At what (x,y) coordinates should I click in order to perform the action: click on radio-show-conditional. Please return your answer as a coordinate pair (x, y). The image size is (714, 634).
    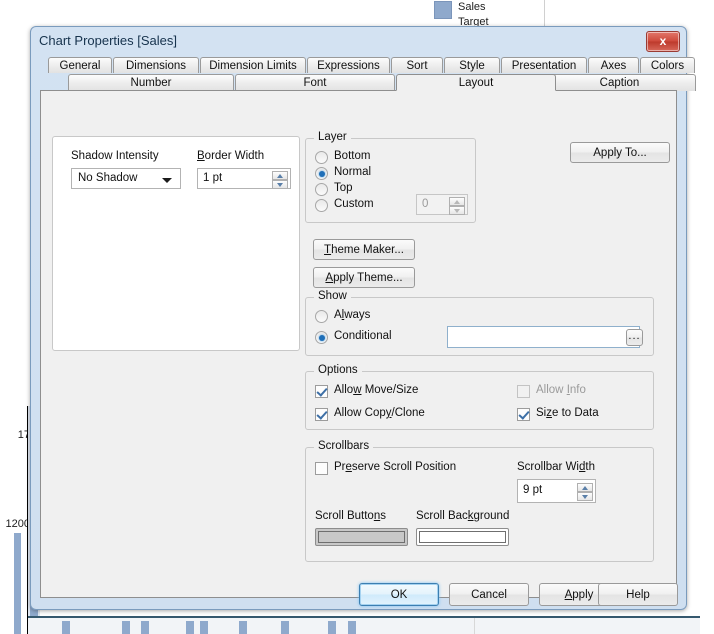
    Looking at the image, I should click on (321, 337).